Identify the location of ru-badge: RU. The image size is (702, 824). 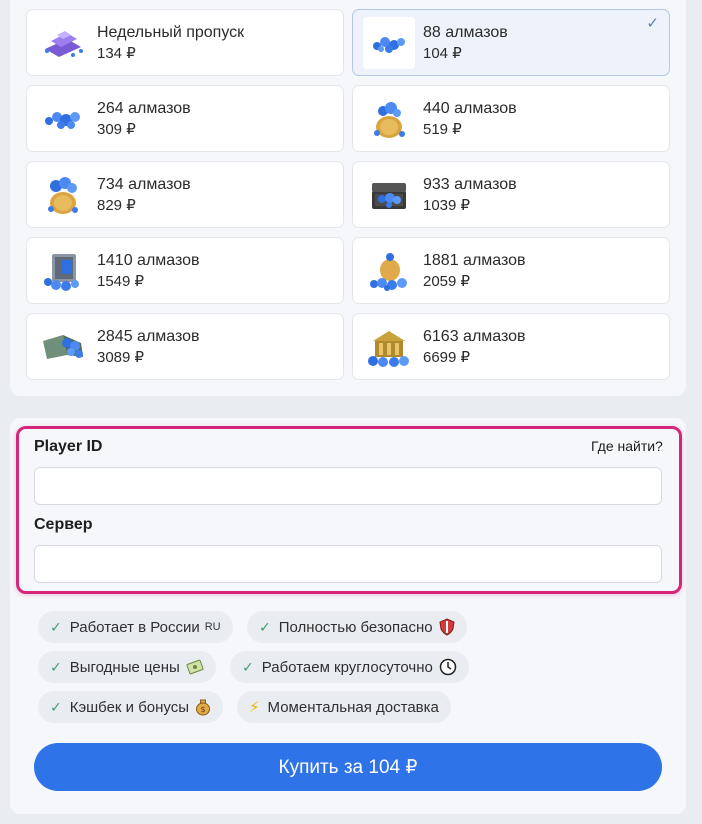
(212, 627).